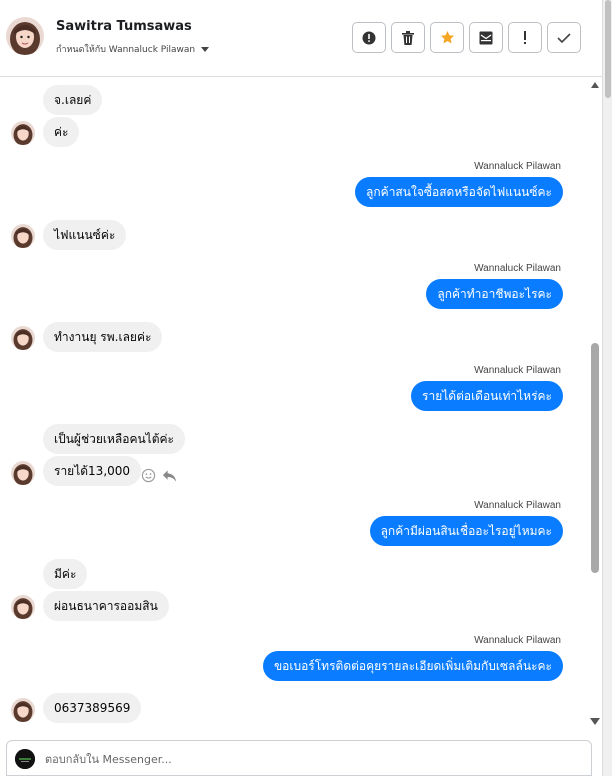 The height and width of the screenshot is (776, 612). I want to click on page-scrollbar-thumb, so click(608, 49).